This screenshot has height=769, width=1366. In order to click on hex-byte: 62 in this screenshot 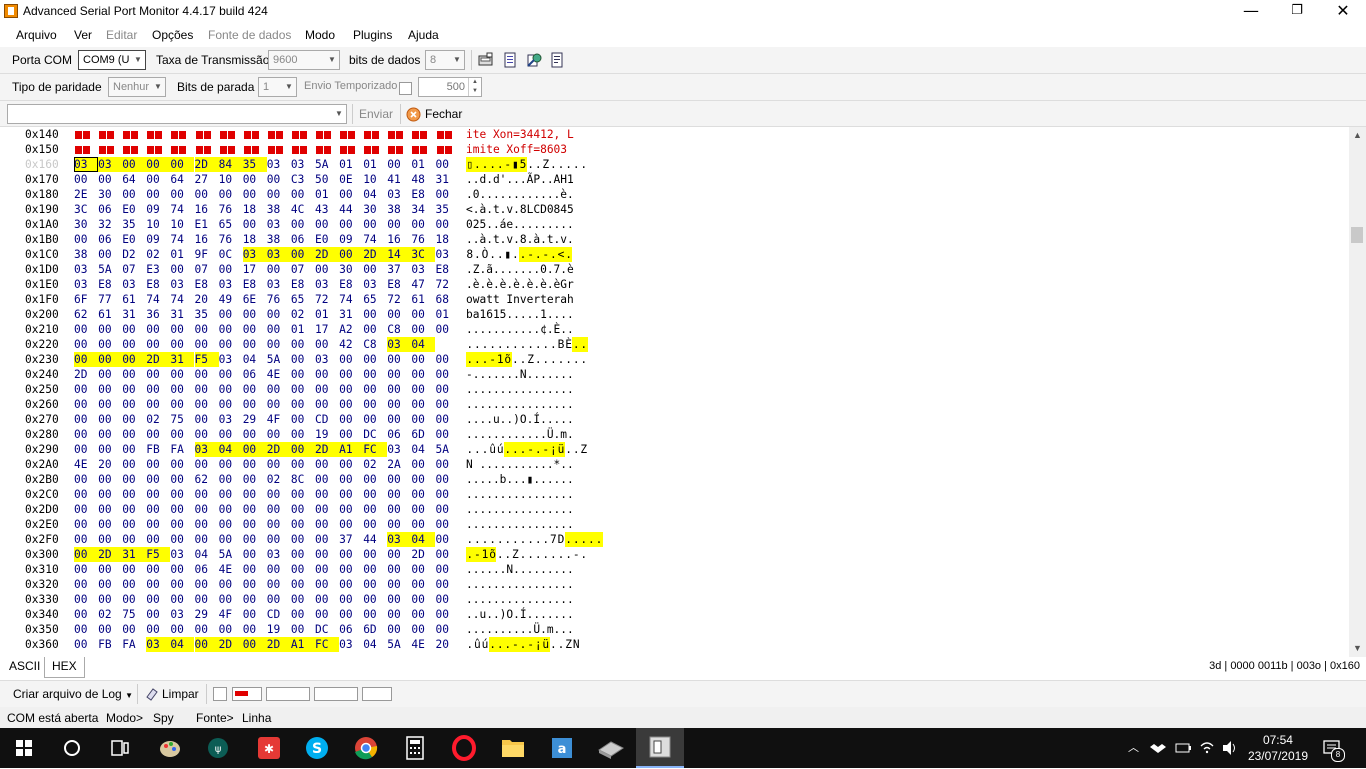, I will do `click(207, 479)`.